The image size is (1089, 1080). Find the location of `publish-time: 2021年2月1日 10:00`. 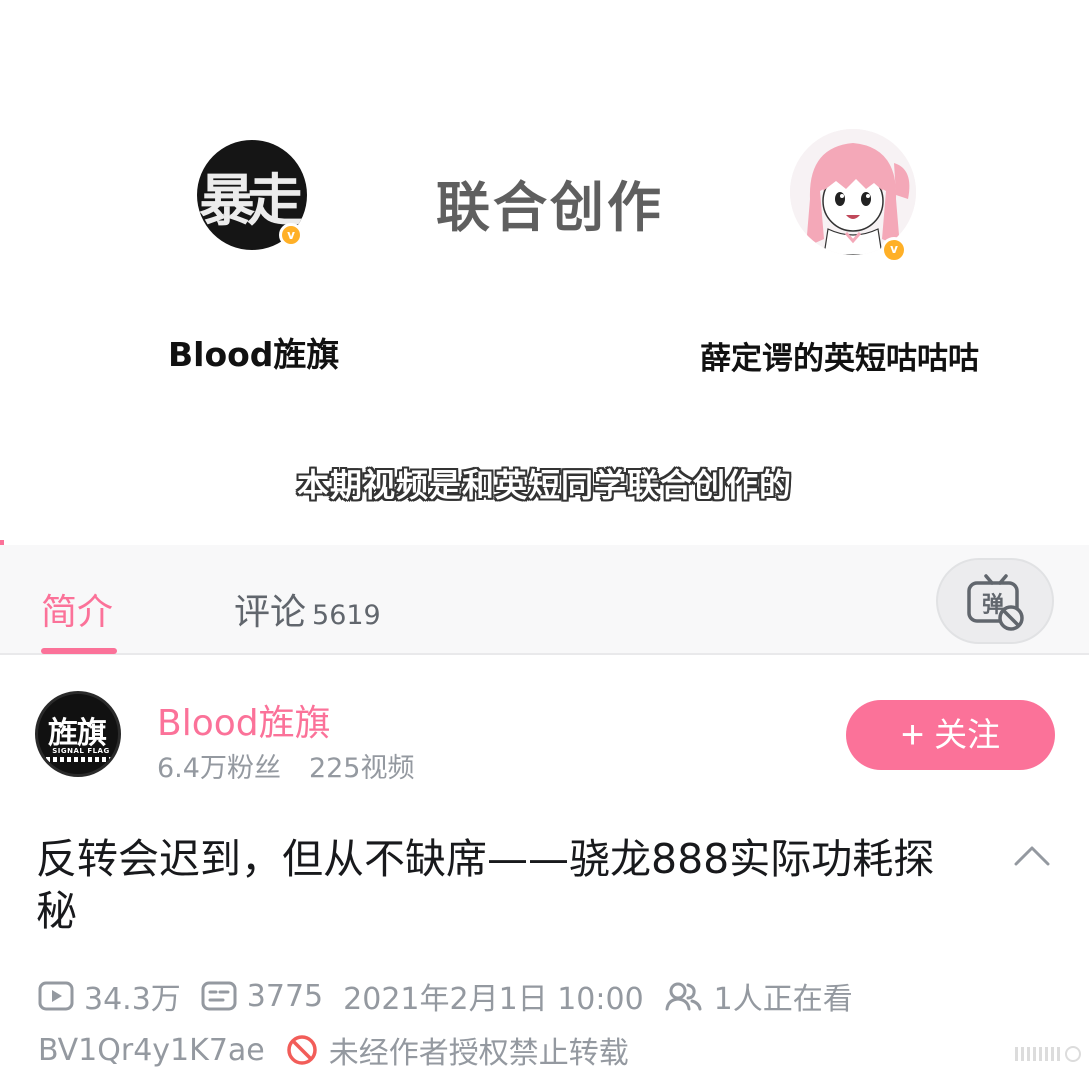

publish-time: 2021年2月1日 10:00 is located at coordinates (493, 996).